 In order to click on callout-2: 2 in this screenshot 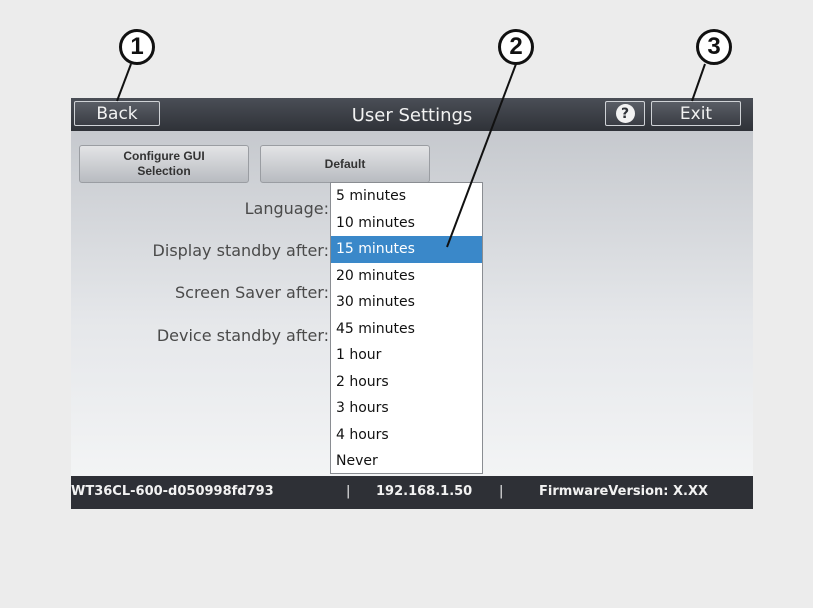, I will do `click(516, 47)`.